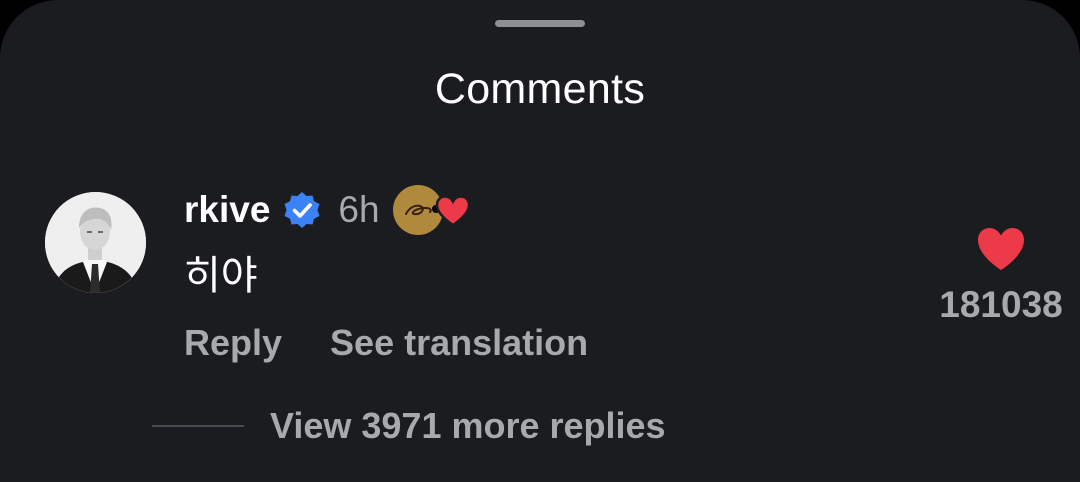  Describe the element at coordinates (459, 343) in the screenshot. I see `see-translation-button: See translation` at that location.